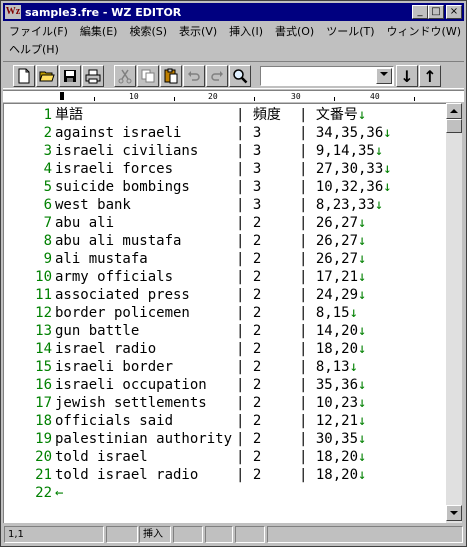 The width and height of the screenshot is (467, 547). I want to click on text-line: 15 israeli border | 2 | 8,13↓, so click(225, 367).